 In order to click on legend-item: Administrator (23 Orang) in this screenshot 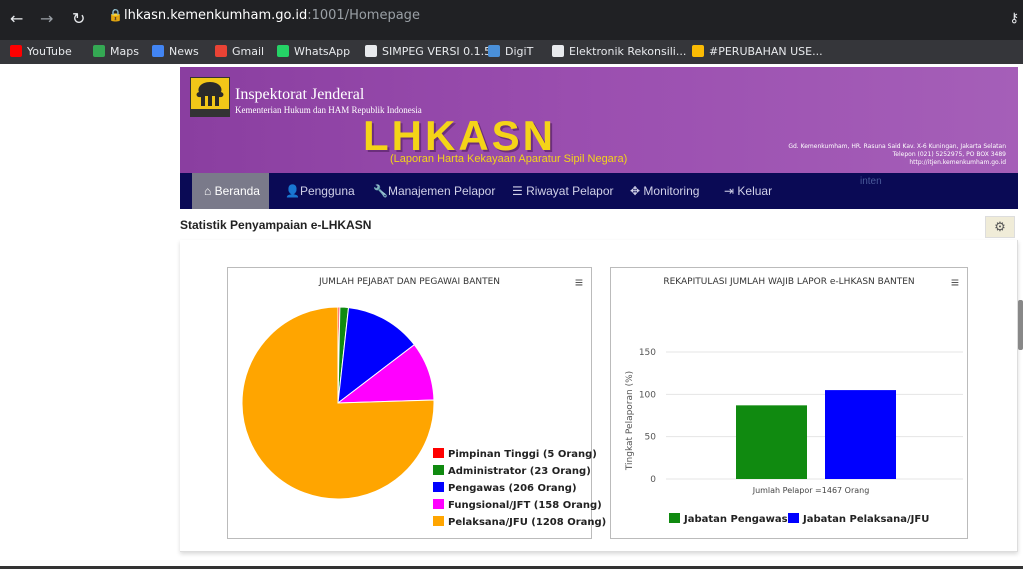, I will do `click(512, 471)`.